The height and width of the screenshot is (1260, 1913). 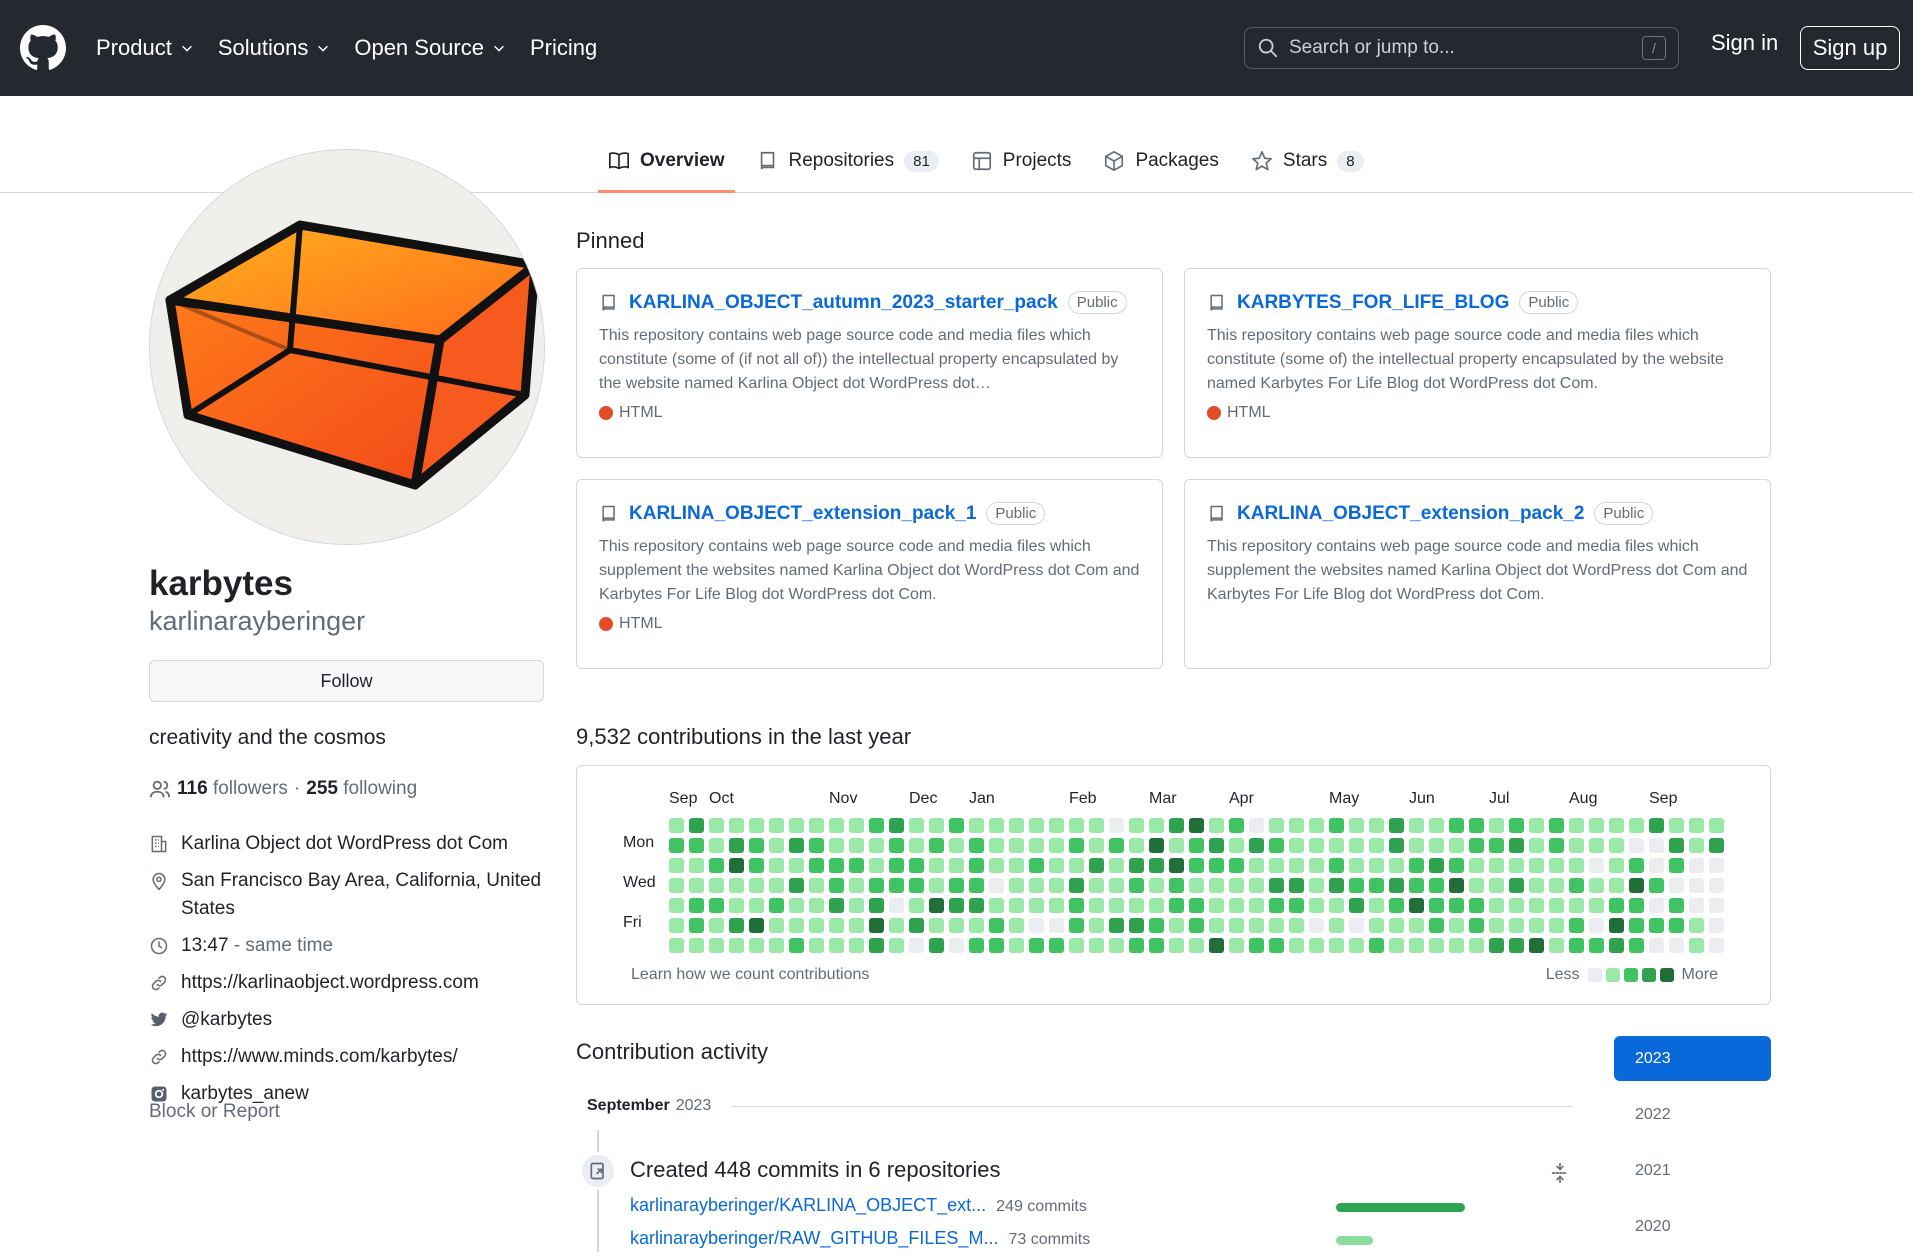 What do you see at coordinates (1307, 166) in the screenshot?
I see `tab-stars: Stars 8` at bounding box center [1307, 166].